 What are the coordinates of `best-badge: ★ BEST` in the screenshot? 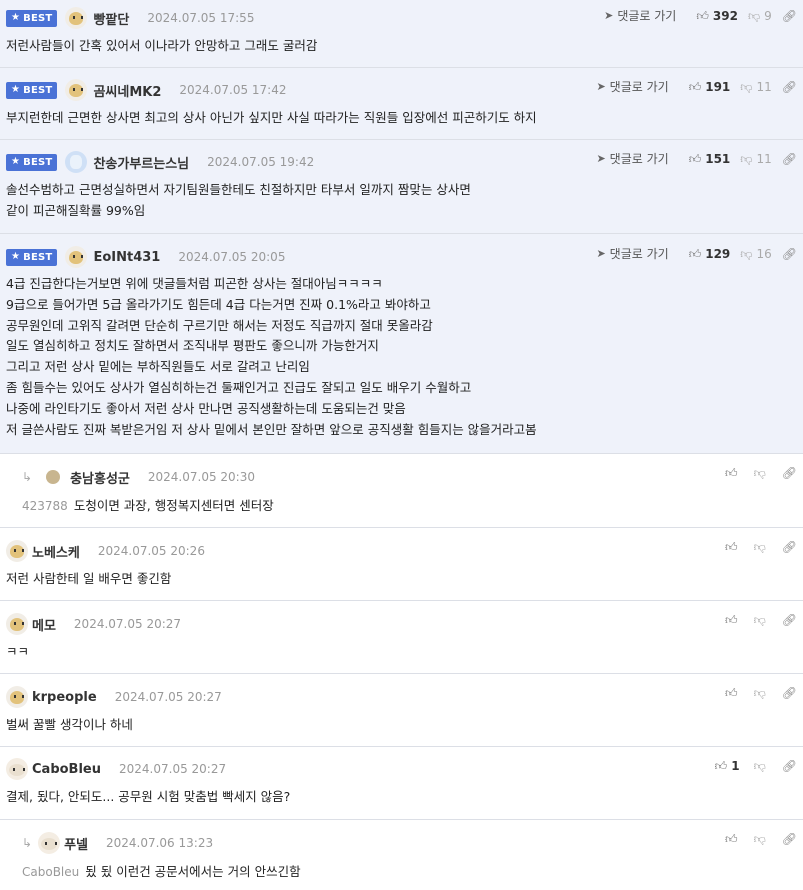 It's located at (32, 257).